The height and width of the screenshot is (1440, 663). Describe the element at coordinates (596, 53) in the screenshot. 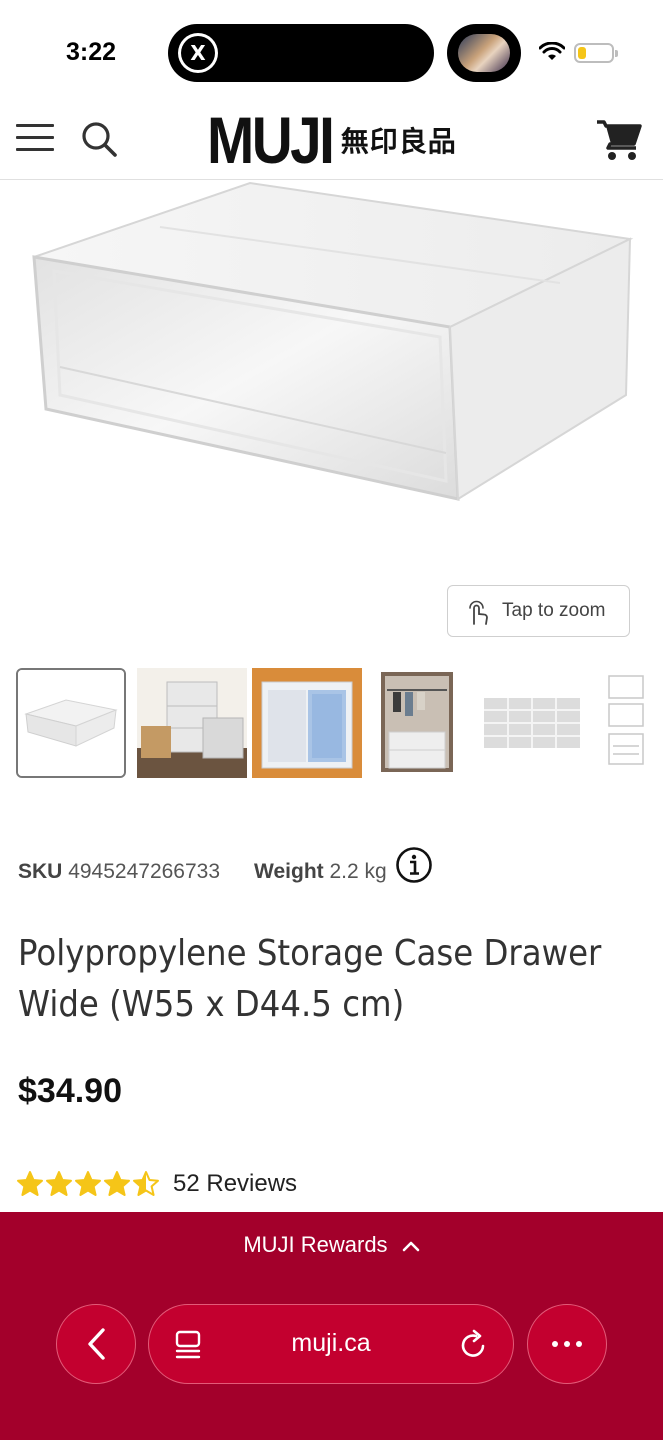

I see `battery-icon` at that location.